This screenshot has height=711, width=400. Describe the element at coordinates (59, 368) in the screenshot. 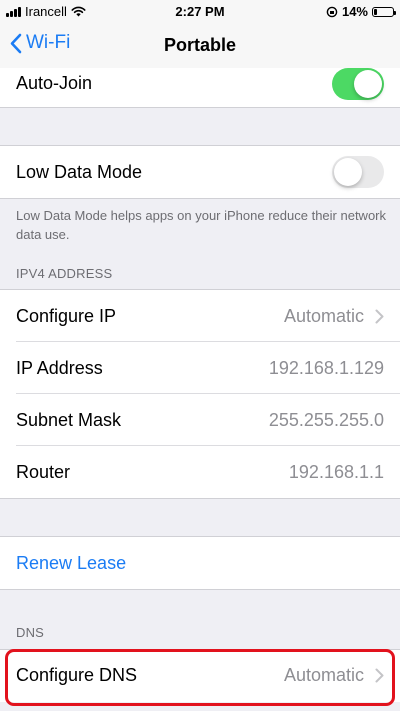

I see `ip-address-label: IP Address` at that location.